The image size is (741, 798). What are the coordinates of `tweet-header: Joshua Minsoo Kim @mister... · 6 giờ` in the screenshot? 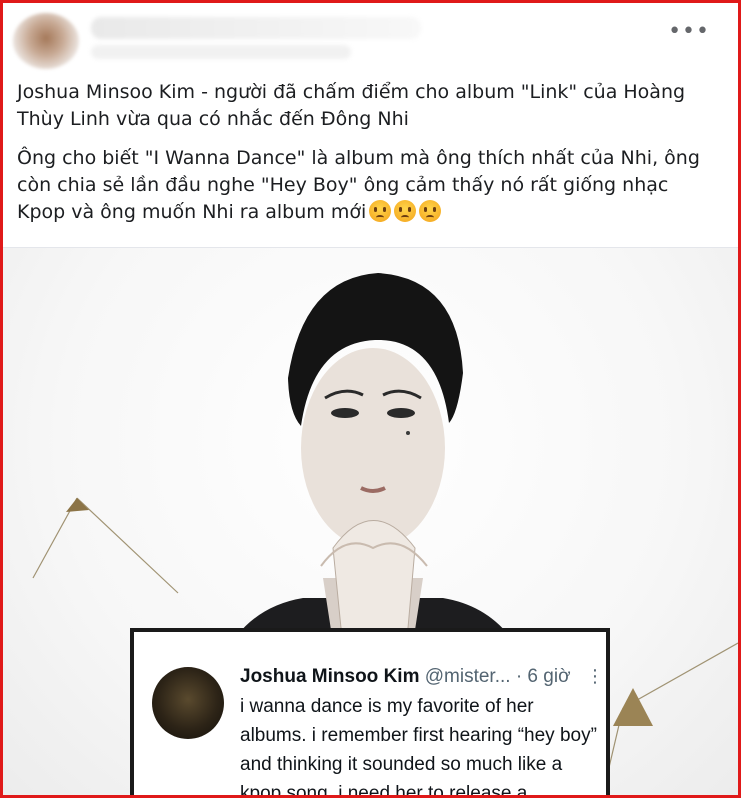 It's located at (405, 677).